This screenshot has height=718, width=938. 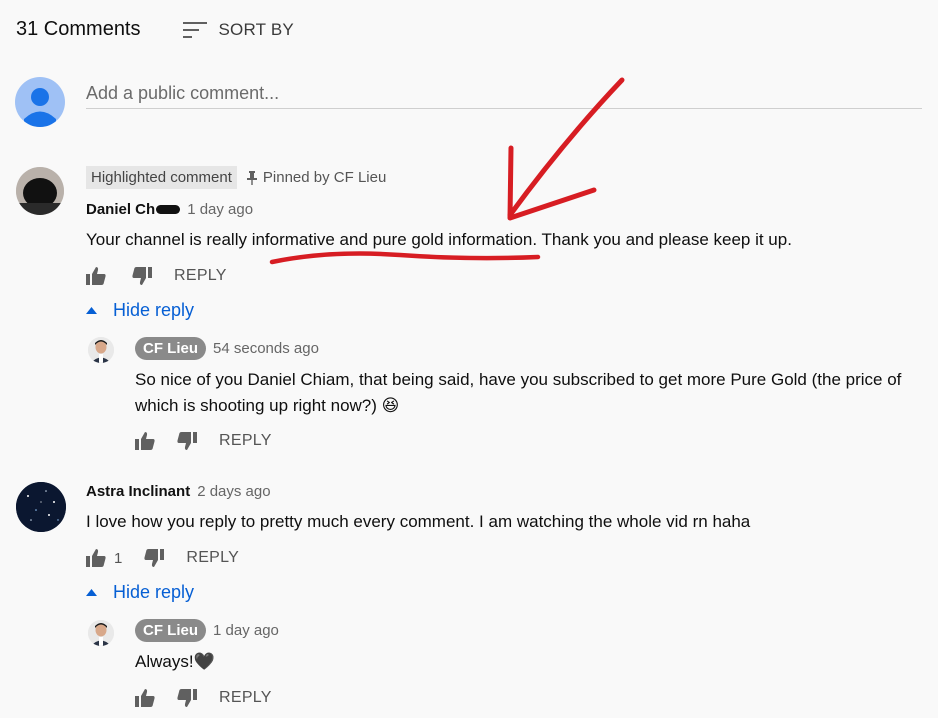 I want to click on comment-time: 2 days ago, so click(x=233, y=491).